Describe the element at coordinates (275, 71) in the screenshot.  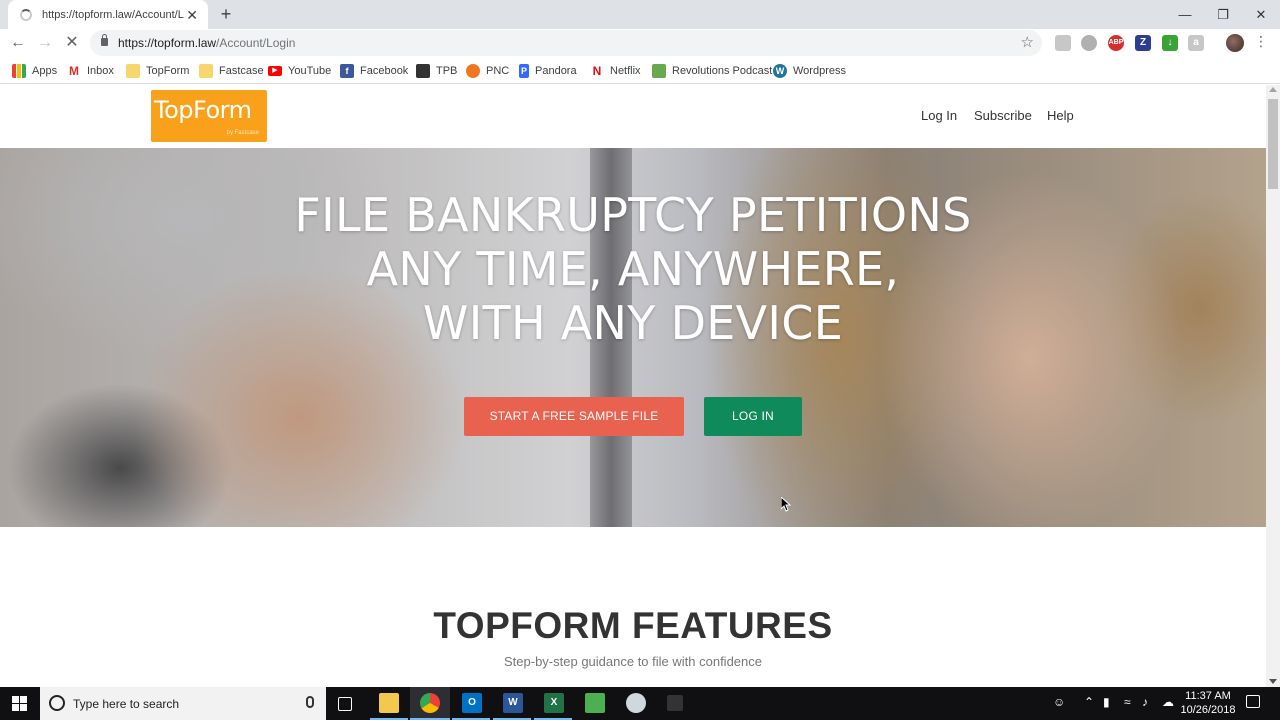
I see `youtube-icon: ▶` at that location.